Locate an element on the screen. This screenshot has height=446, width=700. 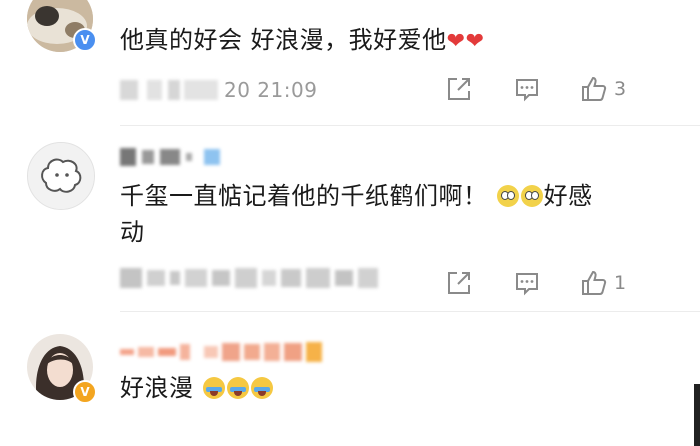
comment-actions: 3 is located at coordinates (541, 89).